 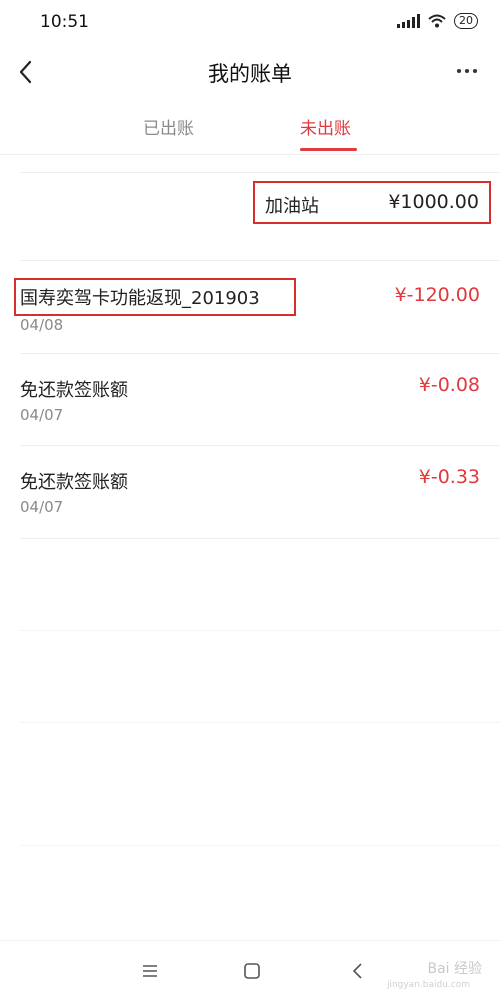 I want to click on watermark: Bai 经验, so click(x=454, y=969).